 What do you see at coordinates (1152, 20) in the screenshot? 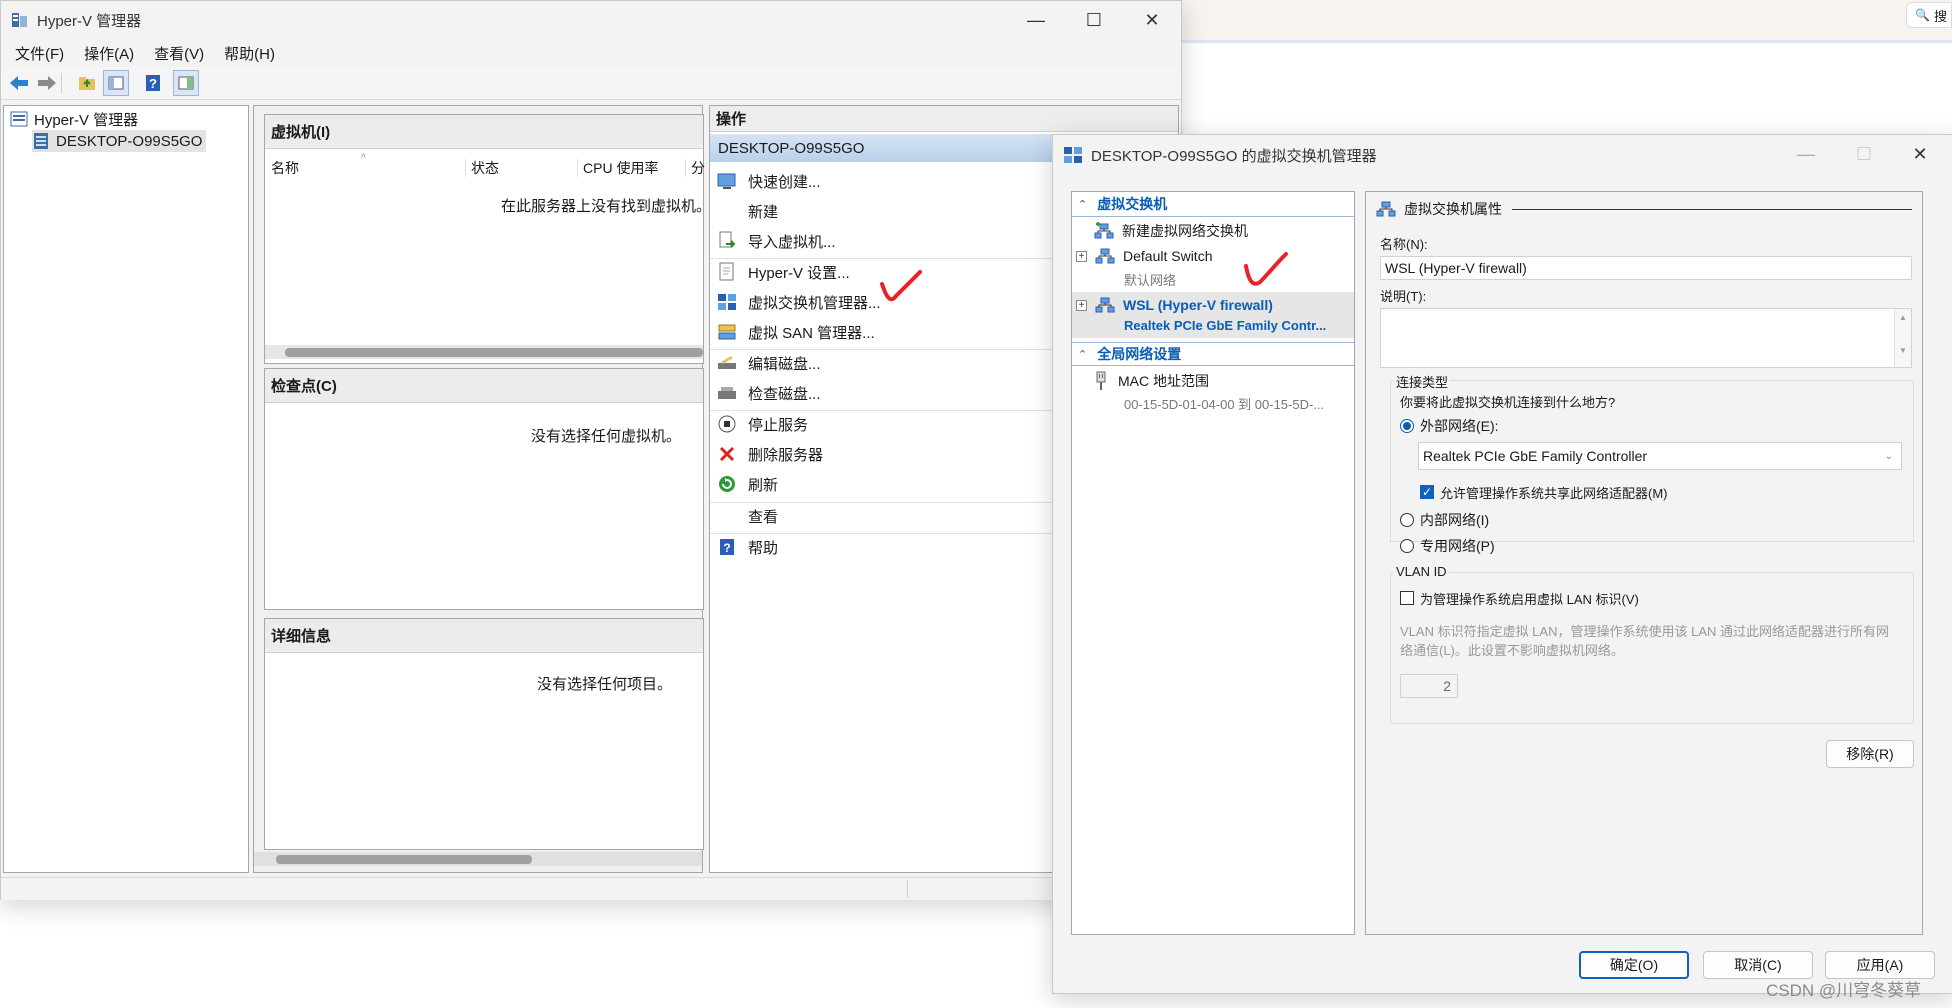
I see `close-button: ✕` at bounding box center [1152, 20].